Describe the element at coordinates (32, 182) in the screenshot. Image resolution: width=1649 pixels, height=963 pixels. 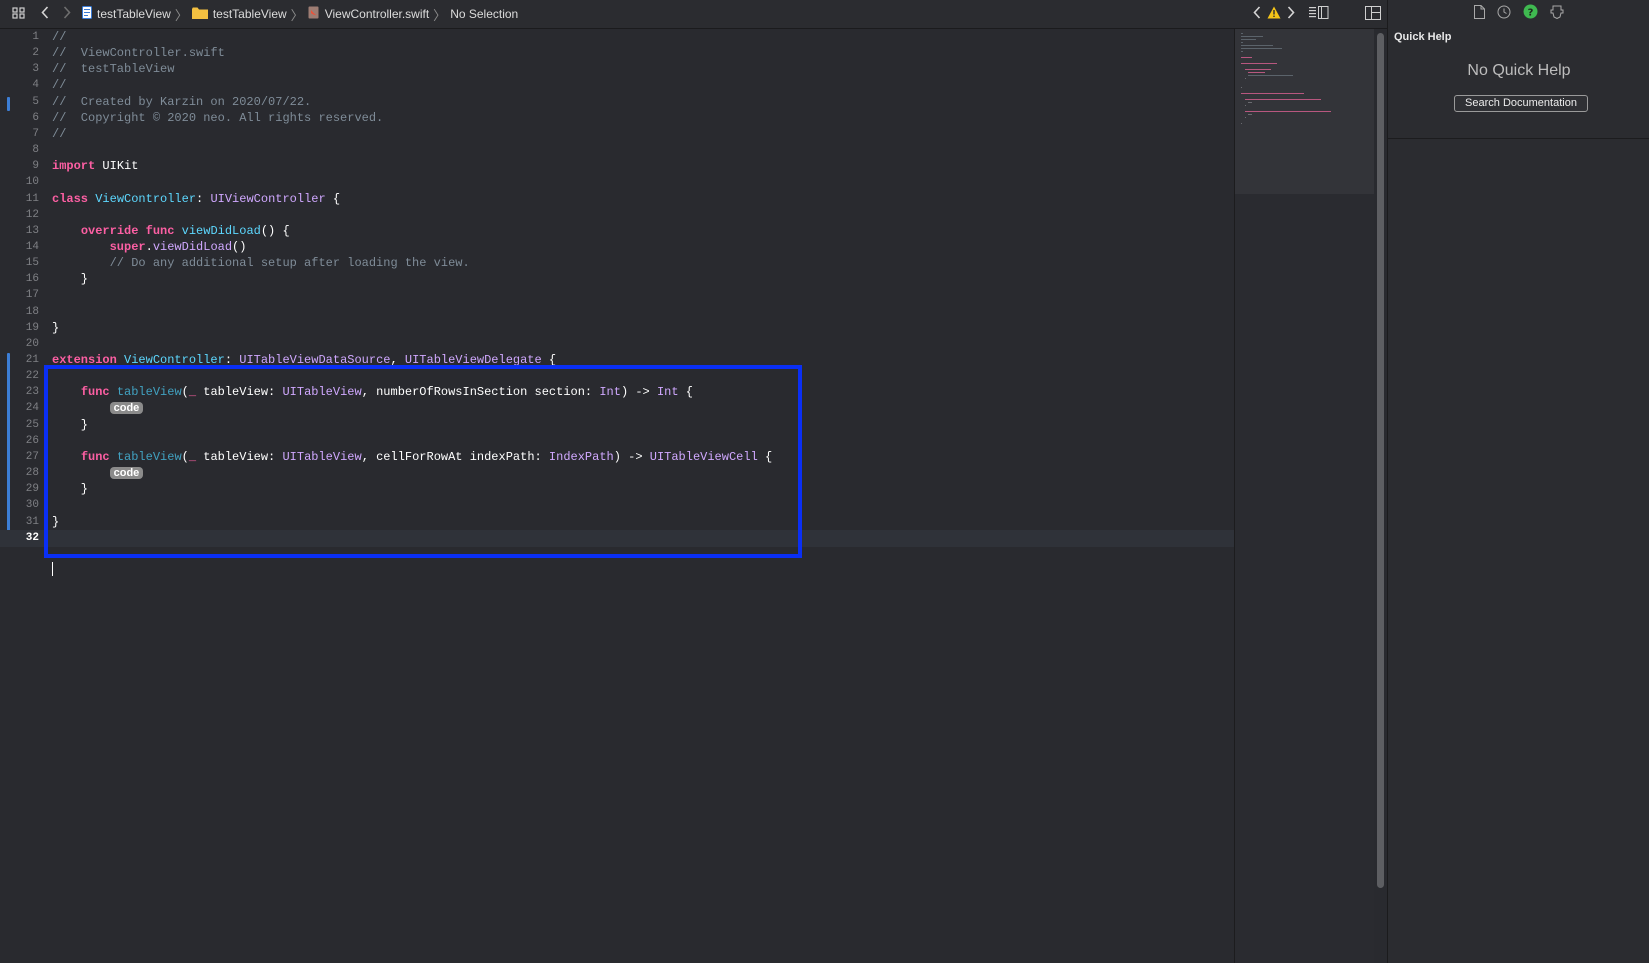
I see `line-number: 10` at that location.